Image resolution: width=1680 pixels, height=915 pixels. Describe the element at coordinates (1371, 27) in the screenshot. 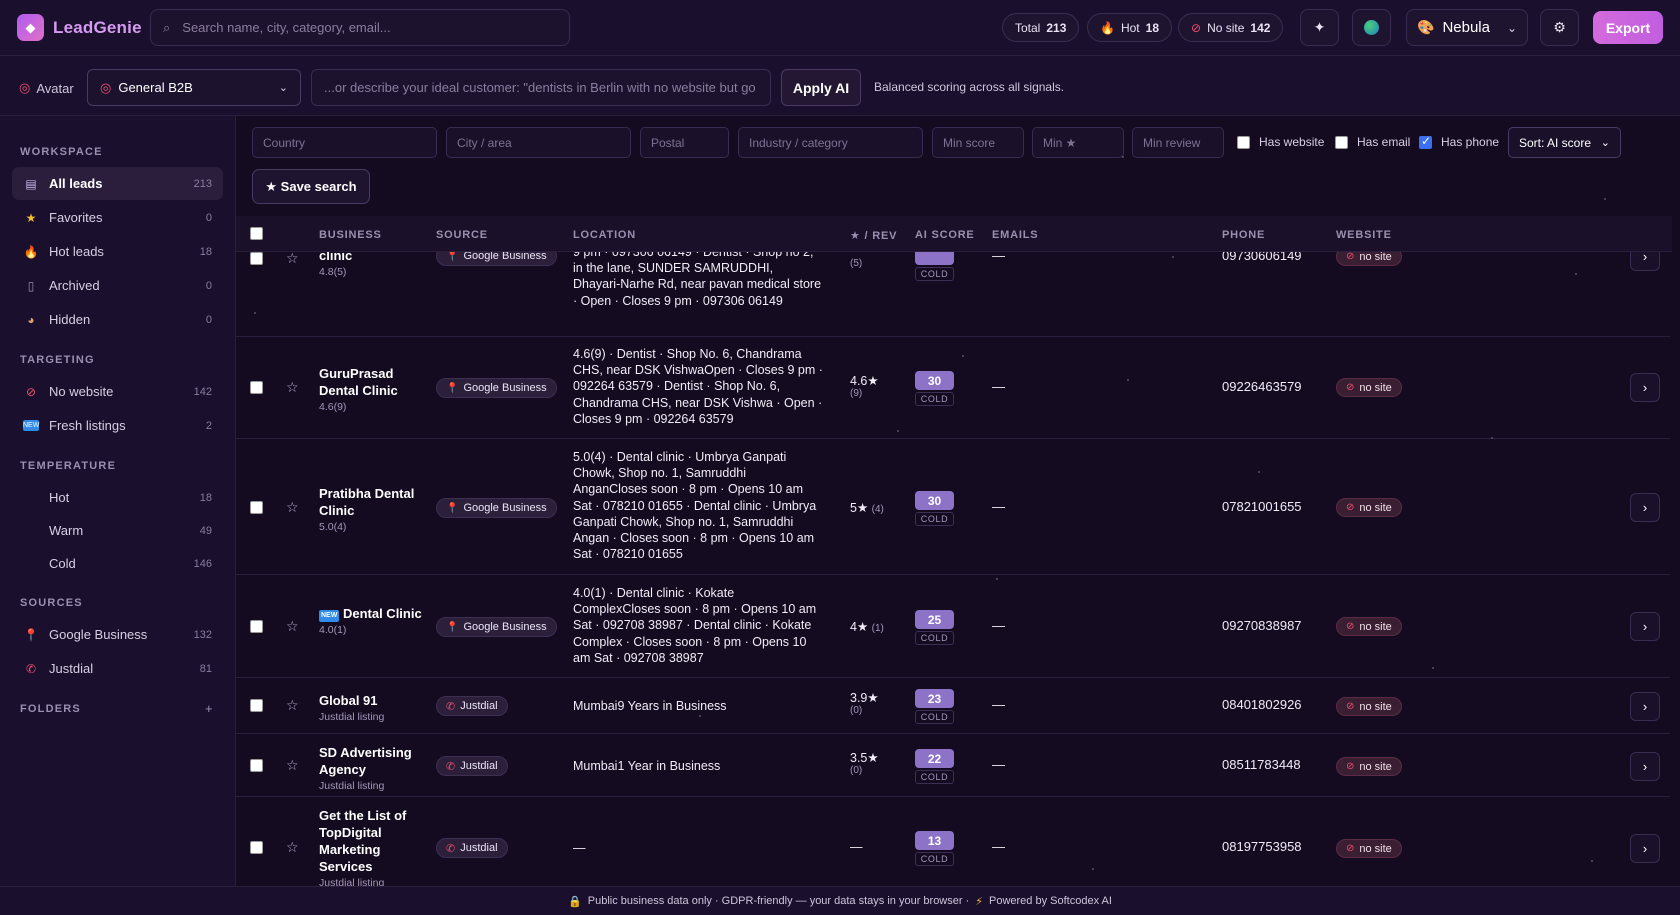

I see `globe-button` at that location.